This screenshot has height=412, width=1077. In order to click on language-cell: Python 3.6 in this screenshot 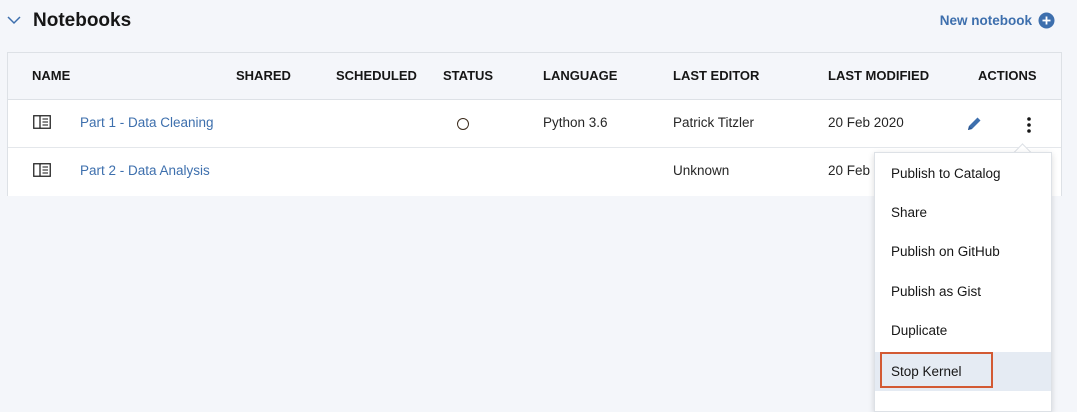, I will do `click(575, 122)`.